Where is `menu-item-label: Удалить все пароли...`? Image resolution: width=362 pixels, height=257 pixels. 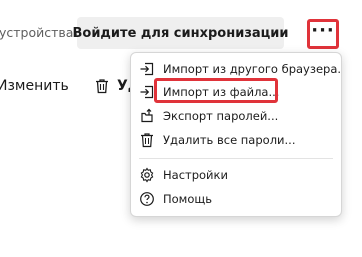
menu-item-label: Удалить все пароли... is located at coordinates (229, 140).